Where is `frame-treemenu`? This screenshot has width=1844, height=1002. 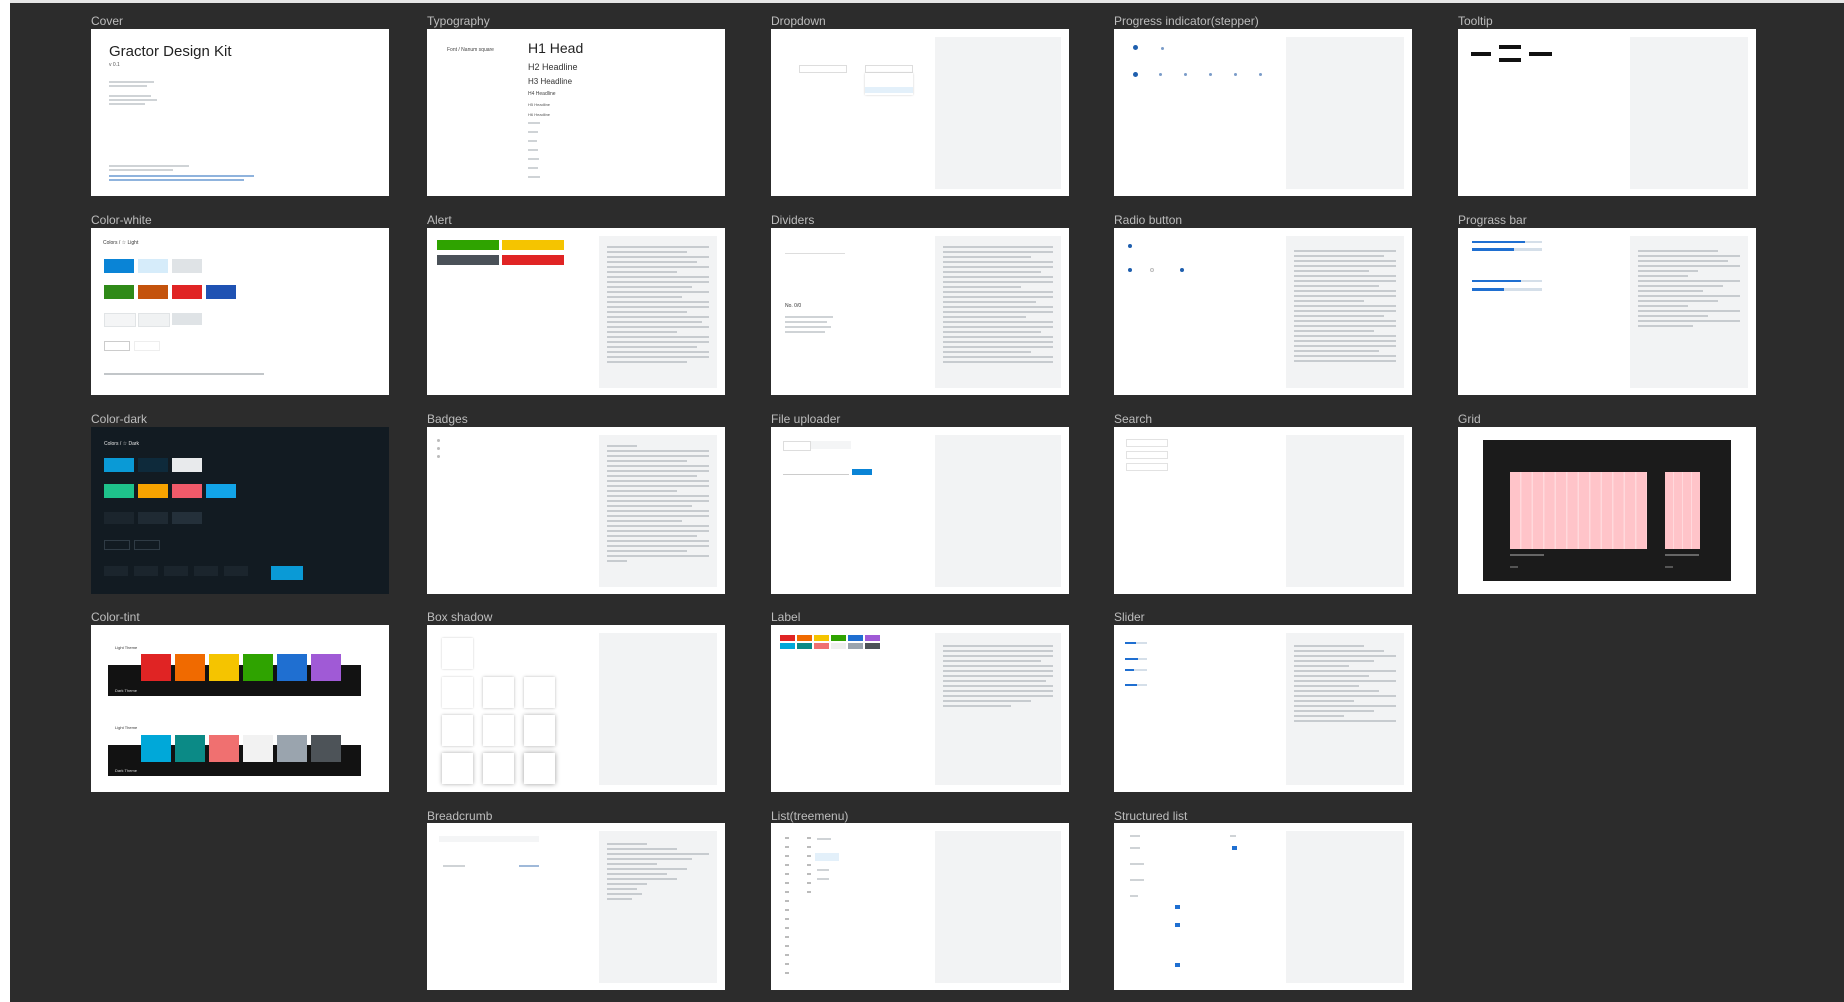
frame-treemenu is located at coordinates (920, 906).